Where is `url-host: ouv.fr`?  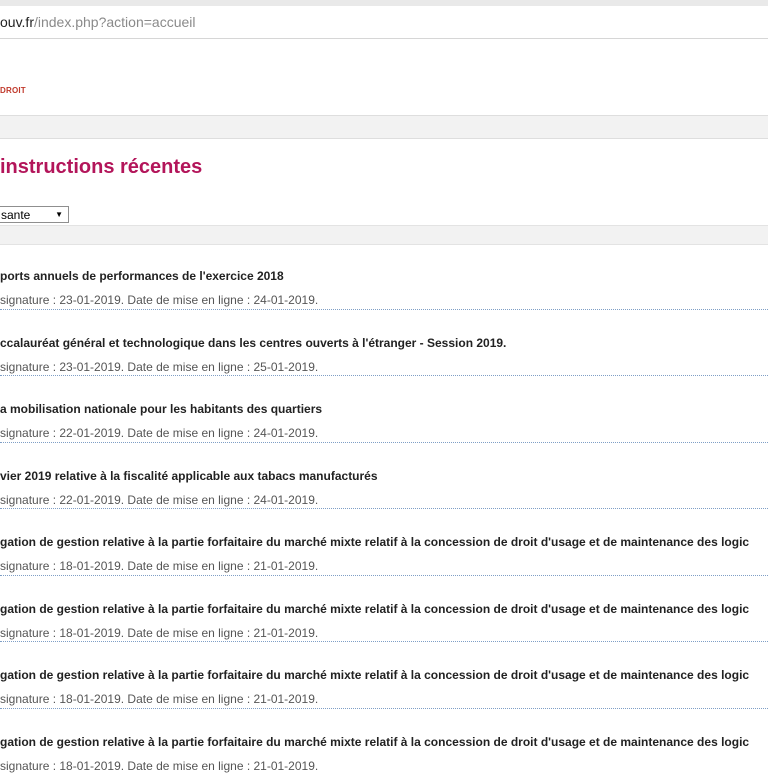
url-host: ouv.fr is located at coordinates (17, 22).